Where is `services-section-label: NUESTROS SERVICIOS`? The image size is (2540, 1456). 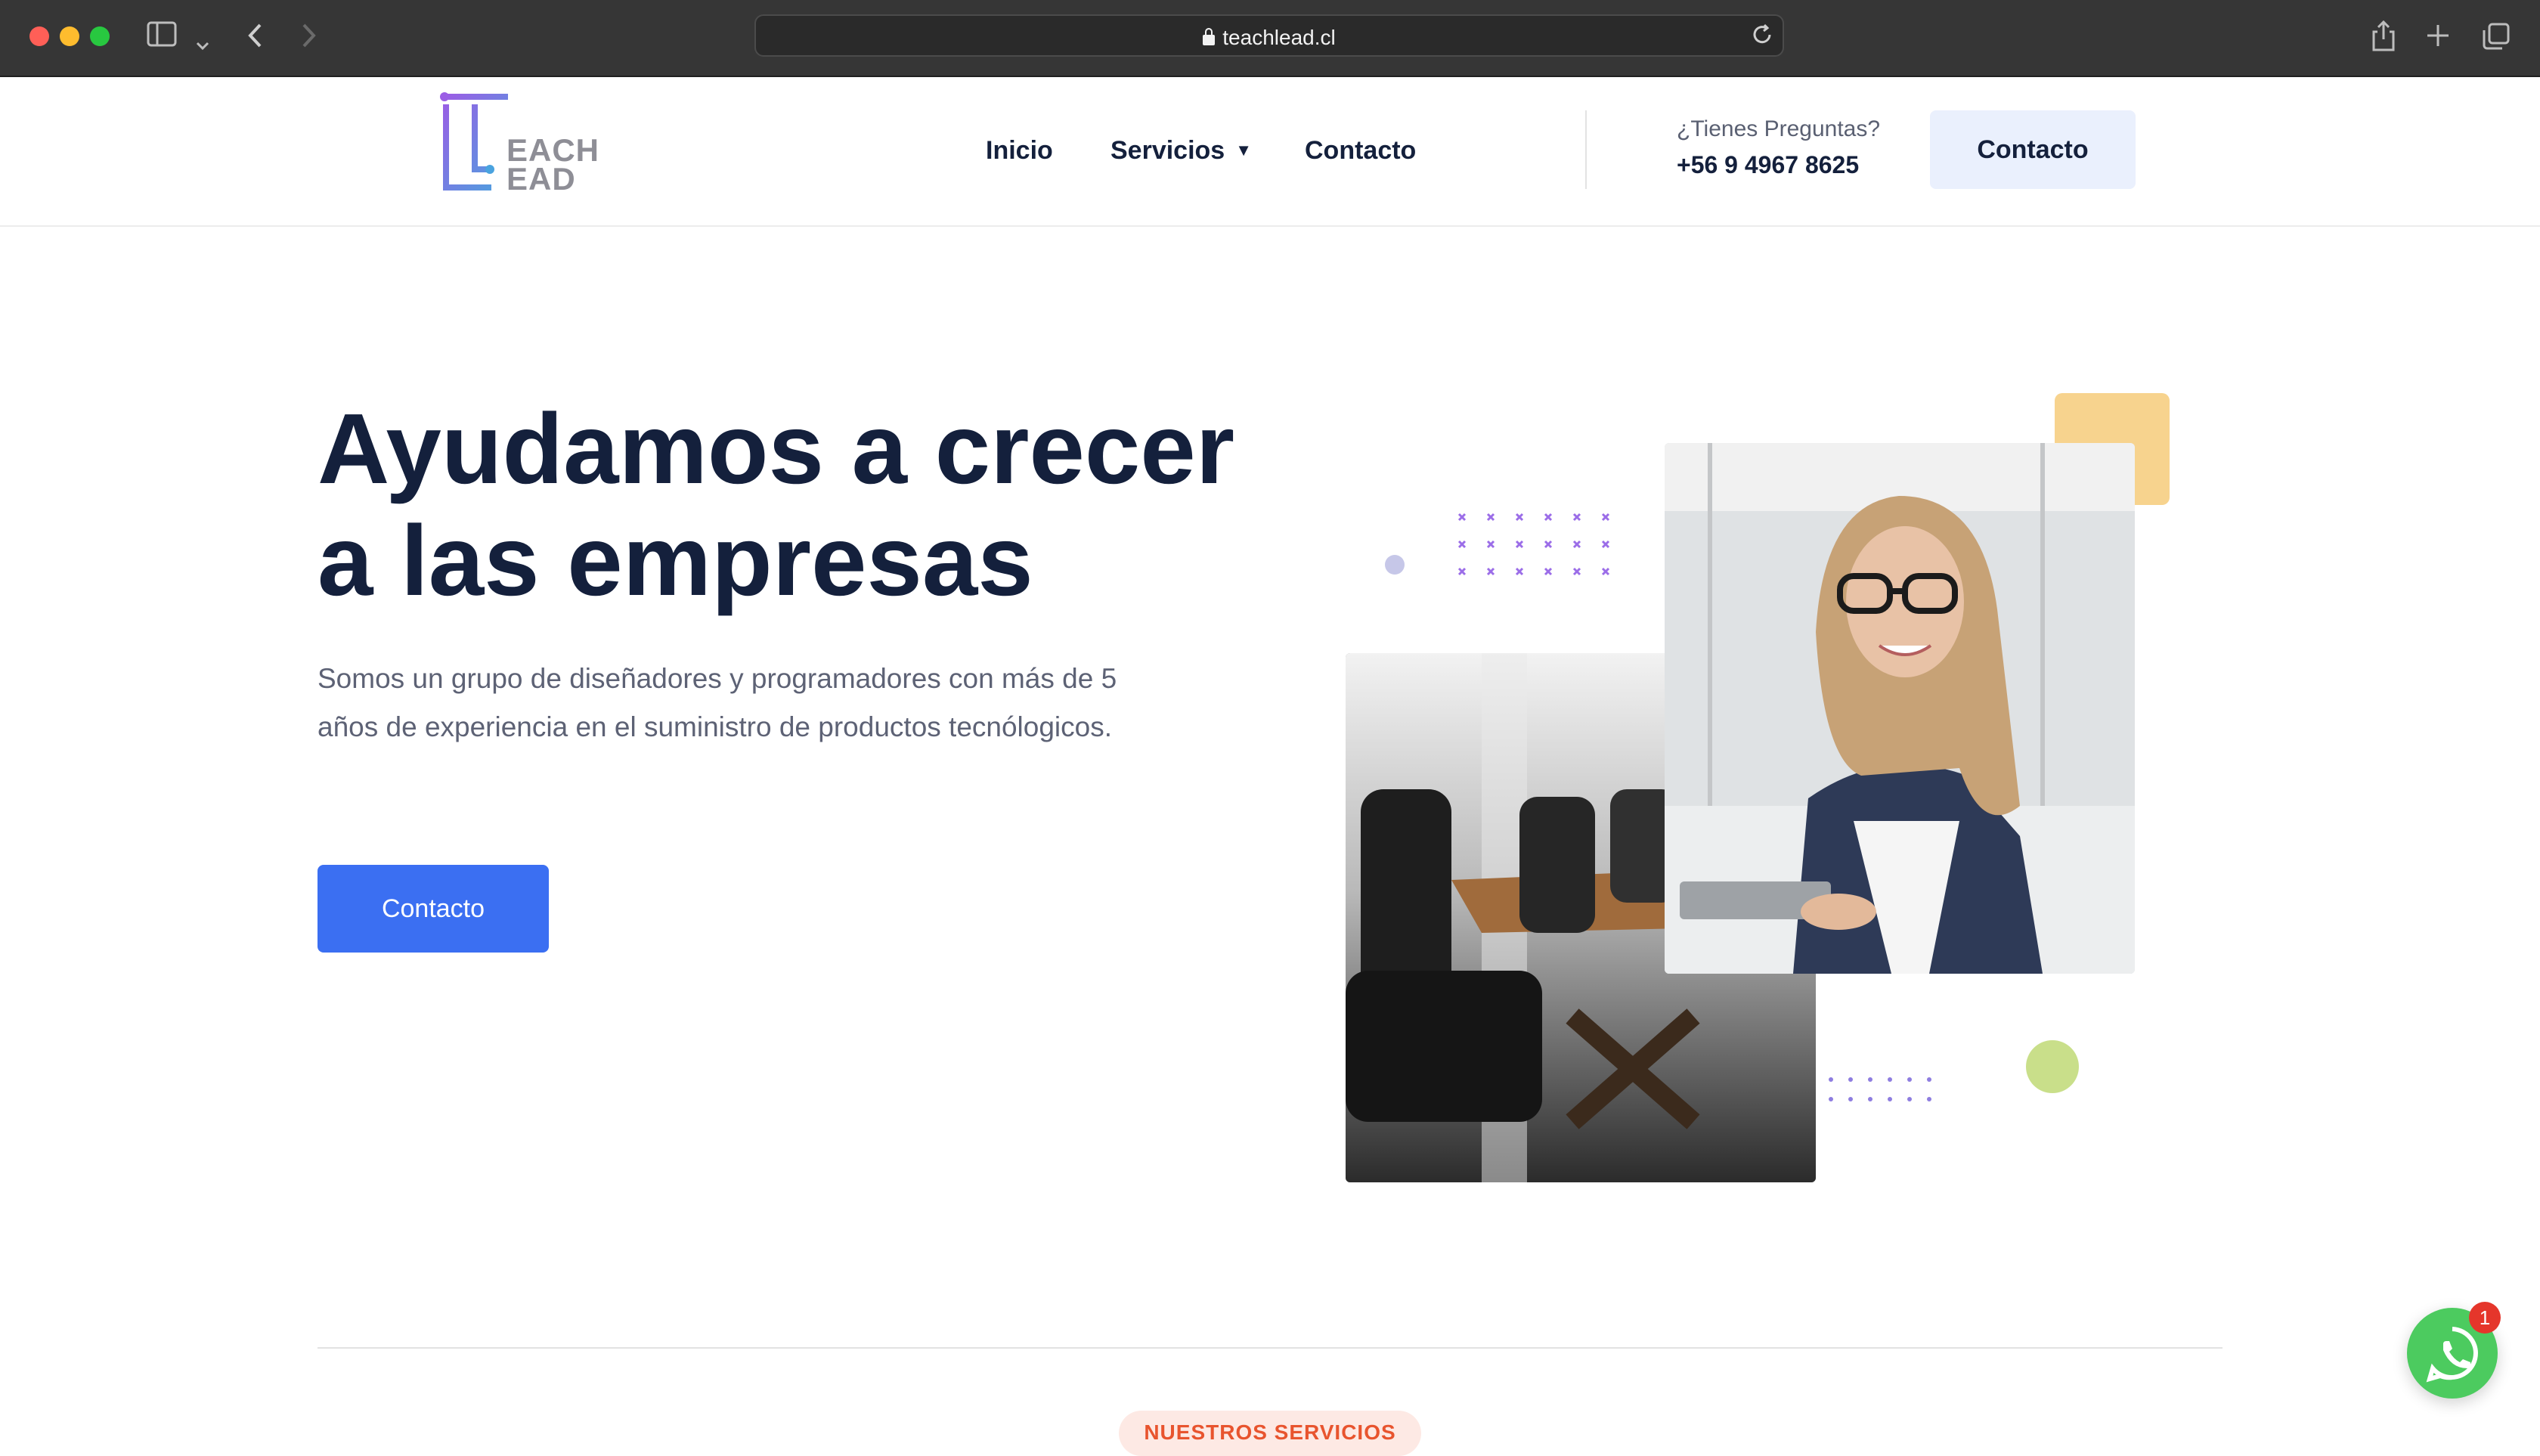
services-section-label: NUESTROS SERVICIOS is located at coordinates (1270, 1433).